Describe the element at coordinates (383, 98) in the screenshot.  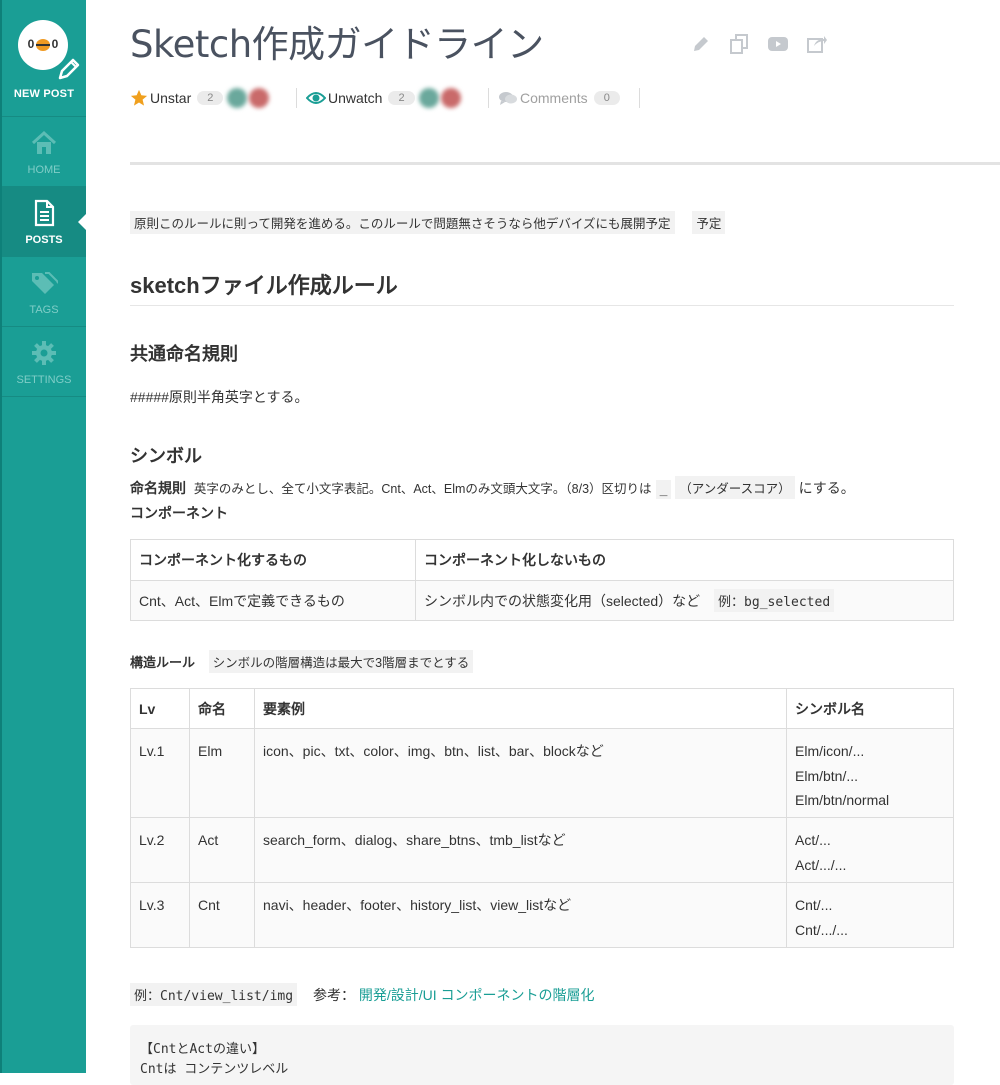
I see `unwatch-button: Unwatch 2` at that location.